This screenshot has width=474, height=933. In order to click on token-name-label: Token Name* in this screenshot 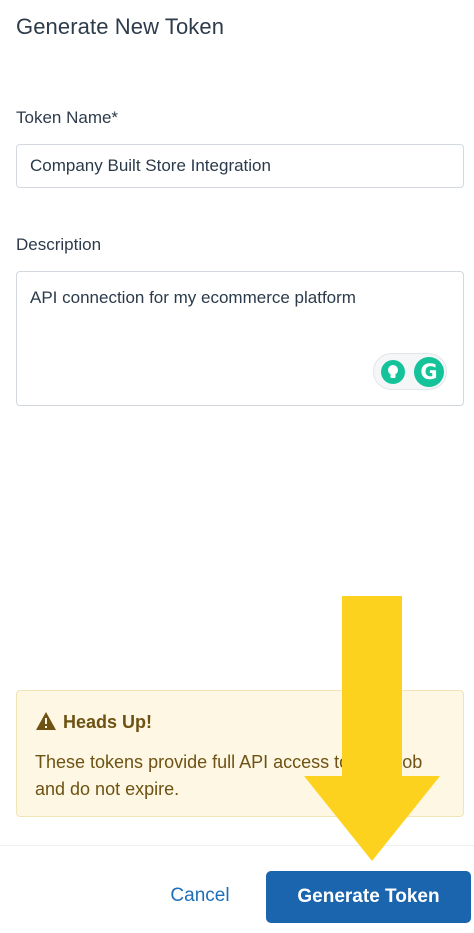, I will do `click(67, 117)`.